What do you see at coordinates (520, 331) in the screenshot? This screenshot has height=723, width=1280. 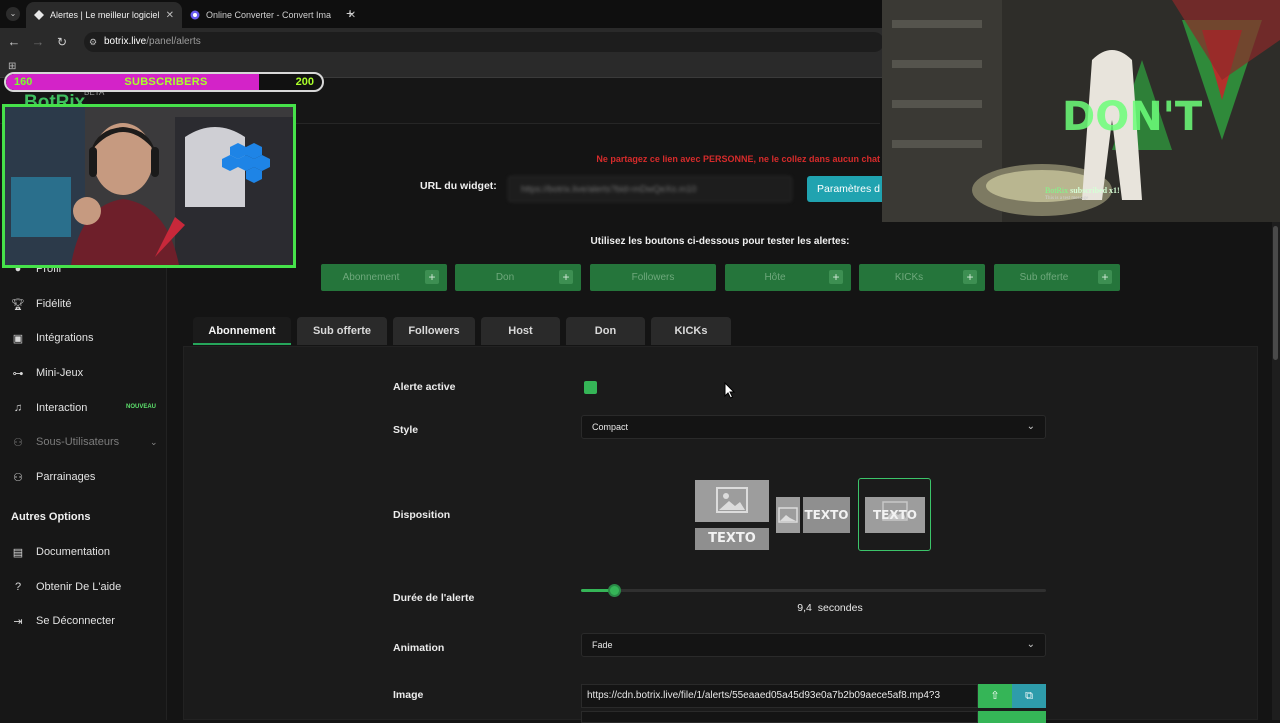 I see `tab-host: Host` at bounding box center [520, 331].